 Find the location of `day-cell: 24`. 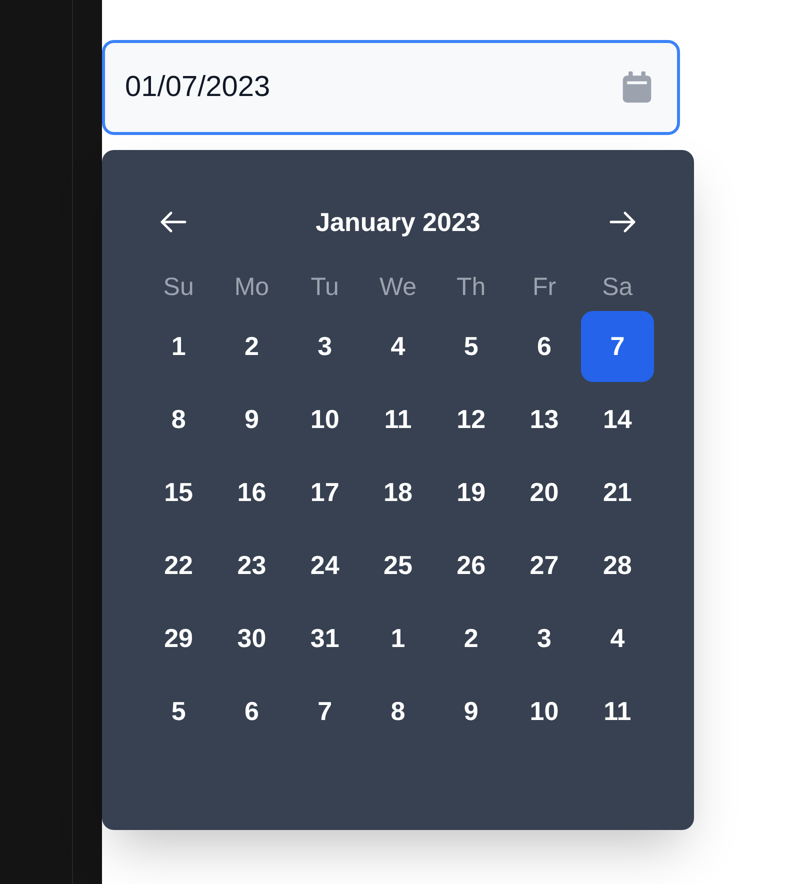

day-cell: 24 is located at coordinates (325, 565).